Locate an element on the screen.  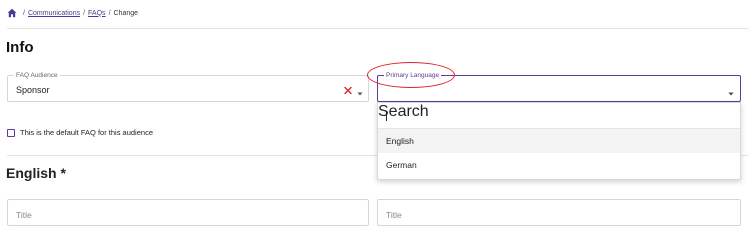
title-input-second: Title is located at coordinates (559, 212).